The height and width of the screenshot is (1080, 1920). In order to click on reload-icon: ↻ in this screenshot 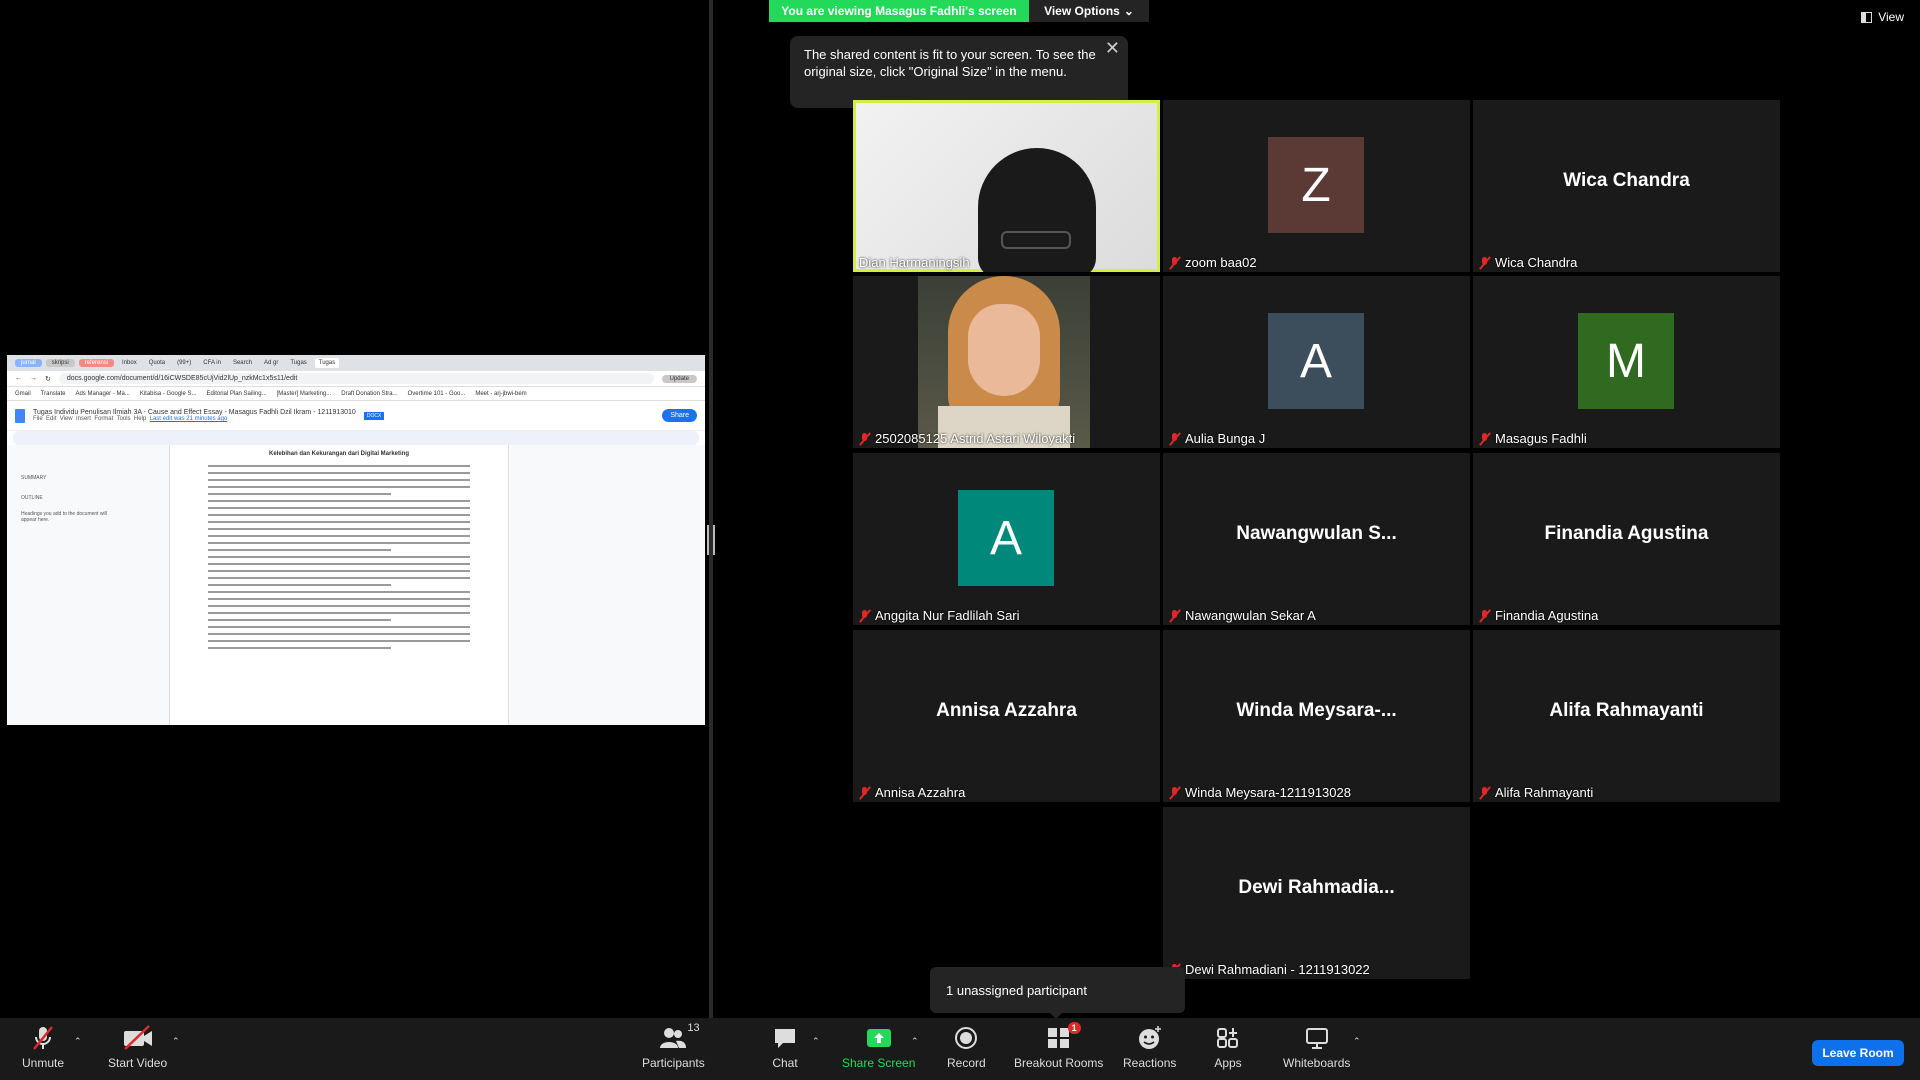, I will do `click(48, 379)`.